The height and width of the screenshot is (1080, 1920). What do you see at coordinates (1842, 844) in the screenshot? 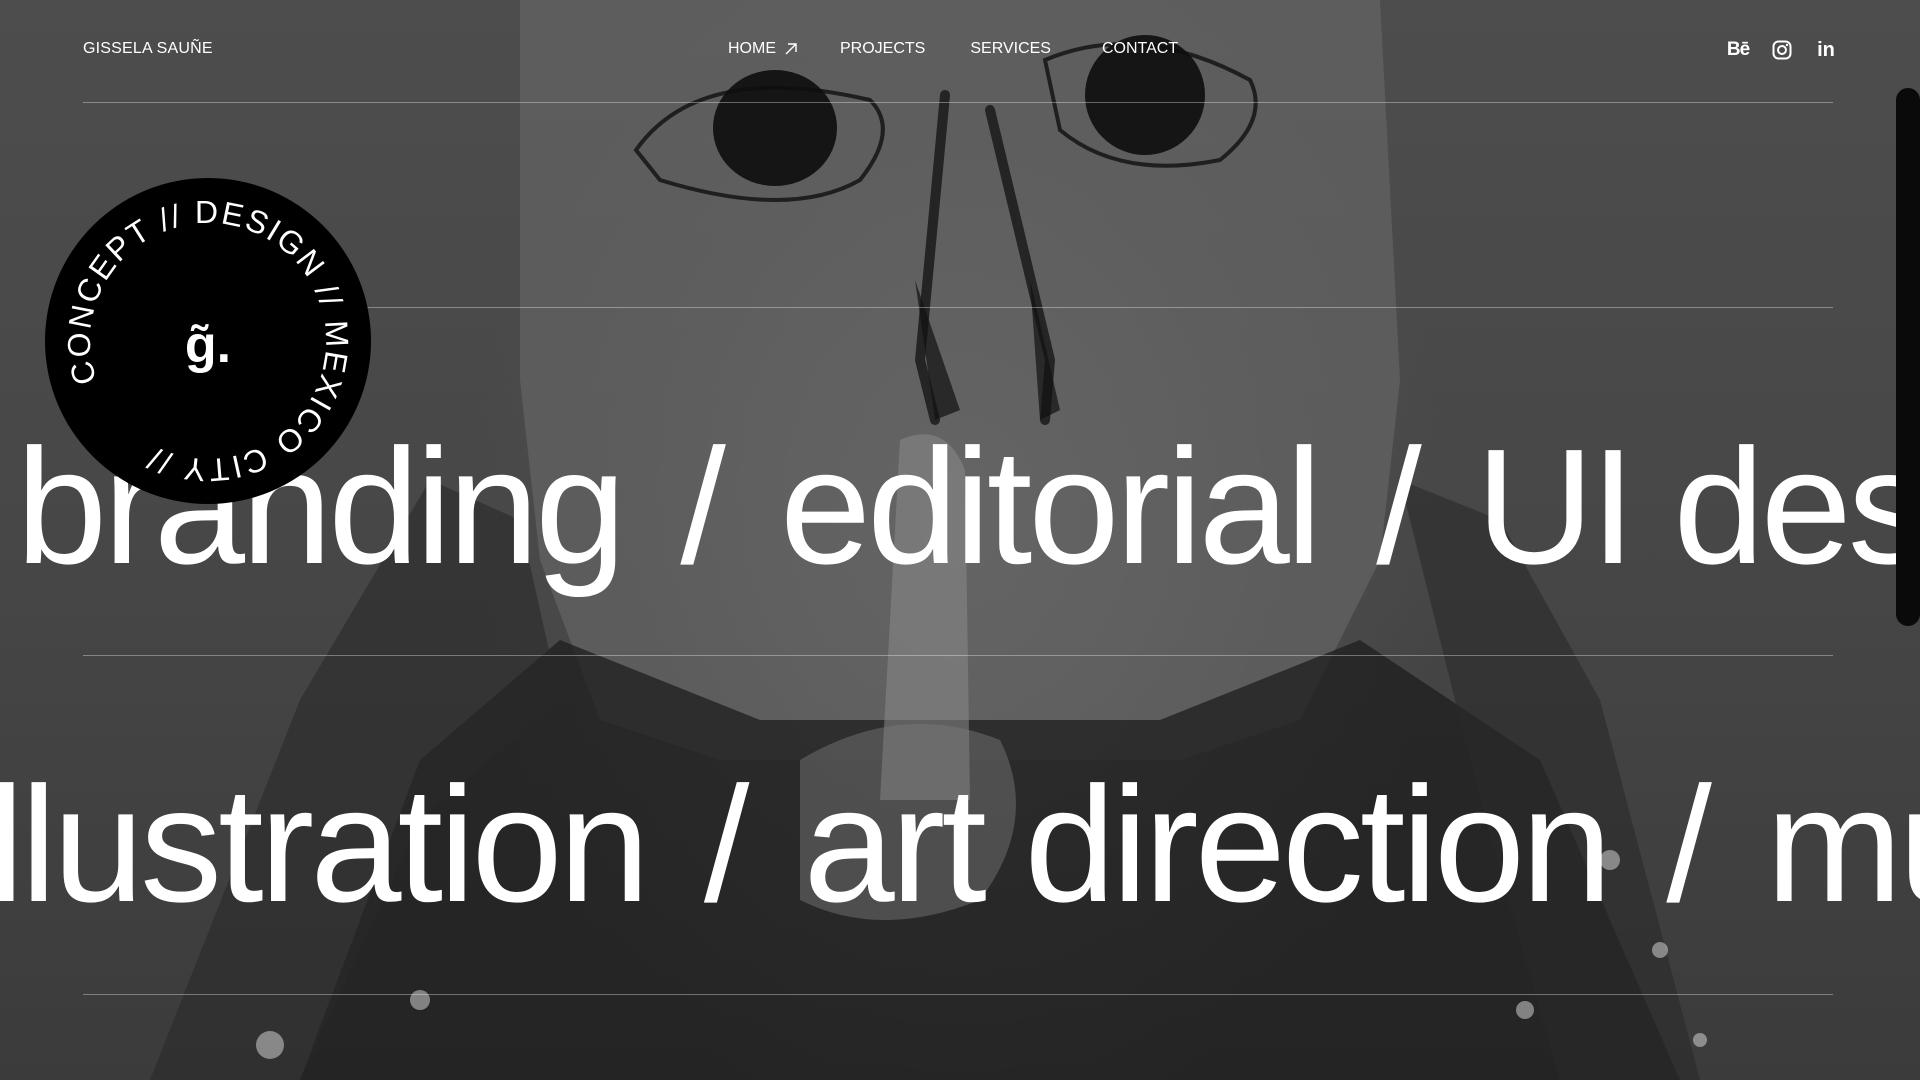
I see `marquee-item: mu` at bounding box center [1842, 844].